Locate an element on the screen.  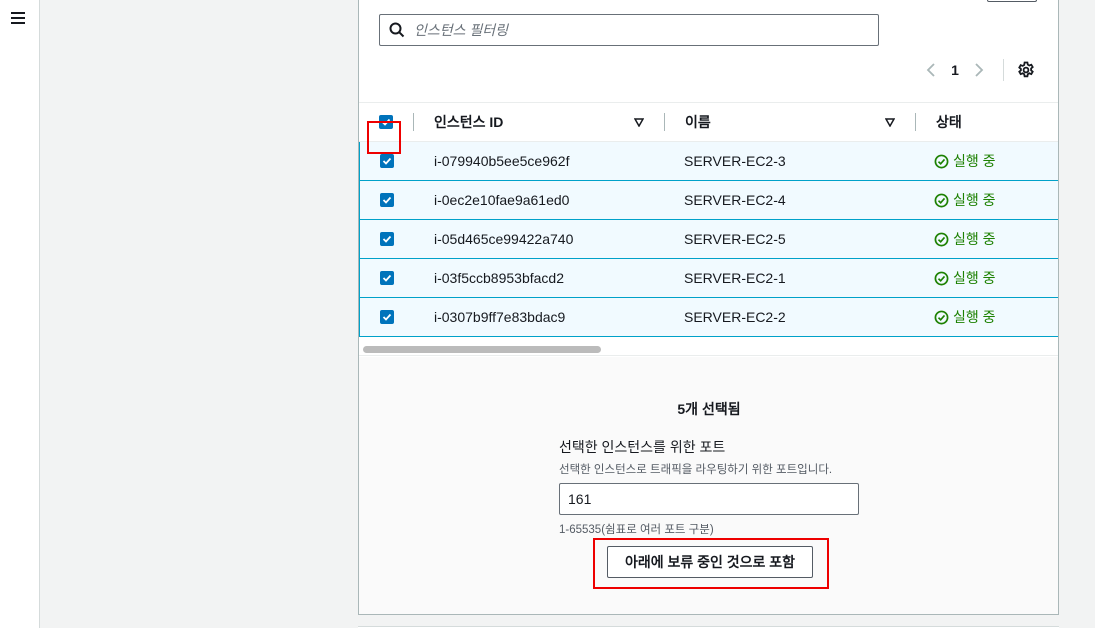
table-row: i-0307b9ff7e83bdac9 SERVER-EC2-2 실행 중 is located at coordinates (708, 317).